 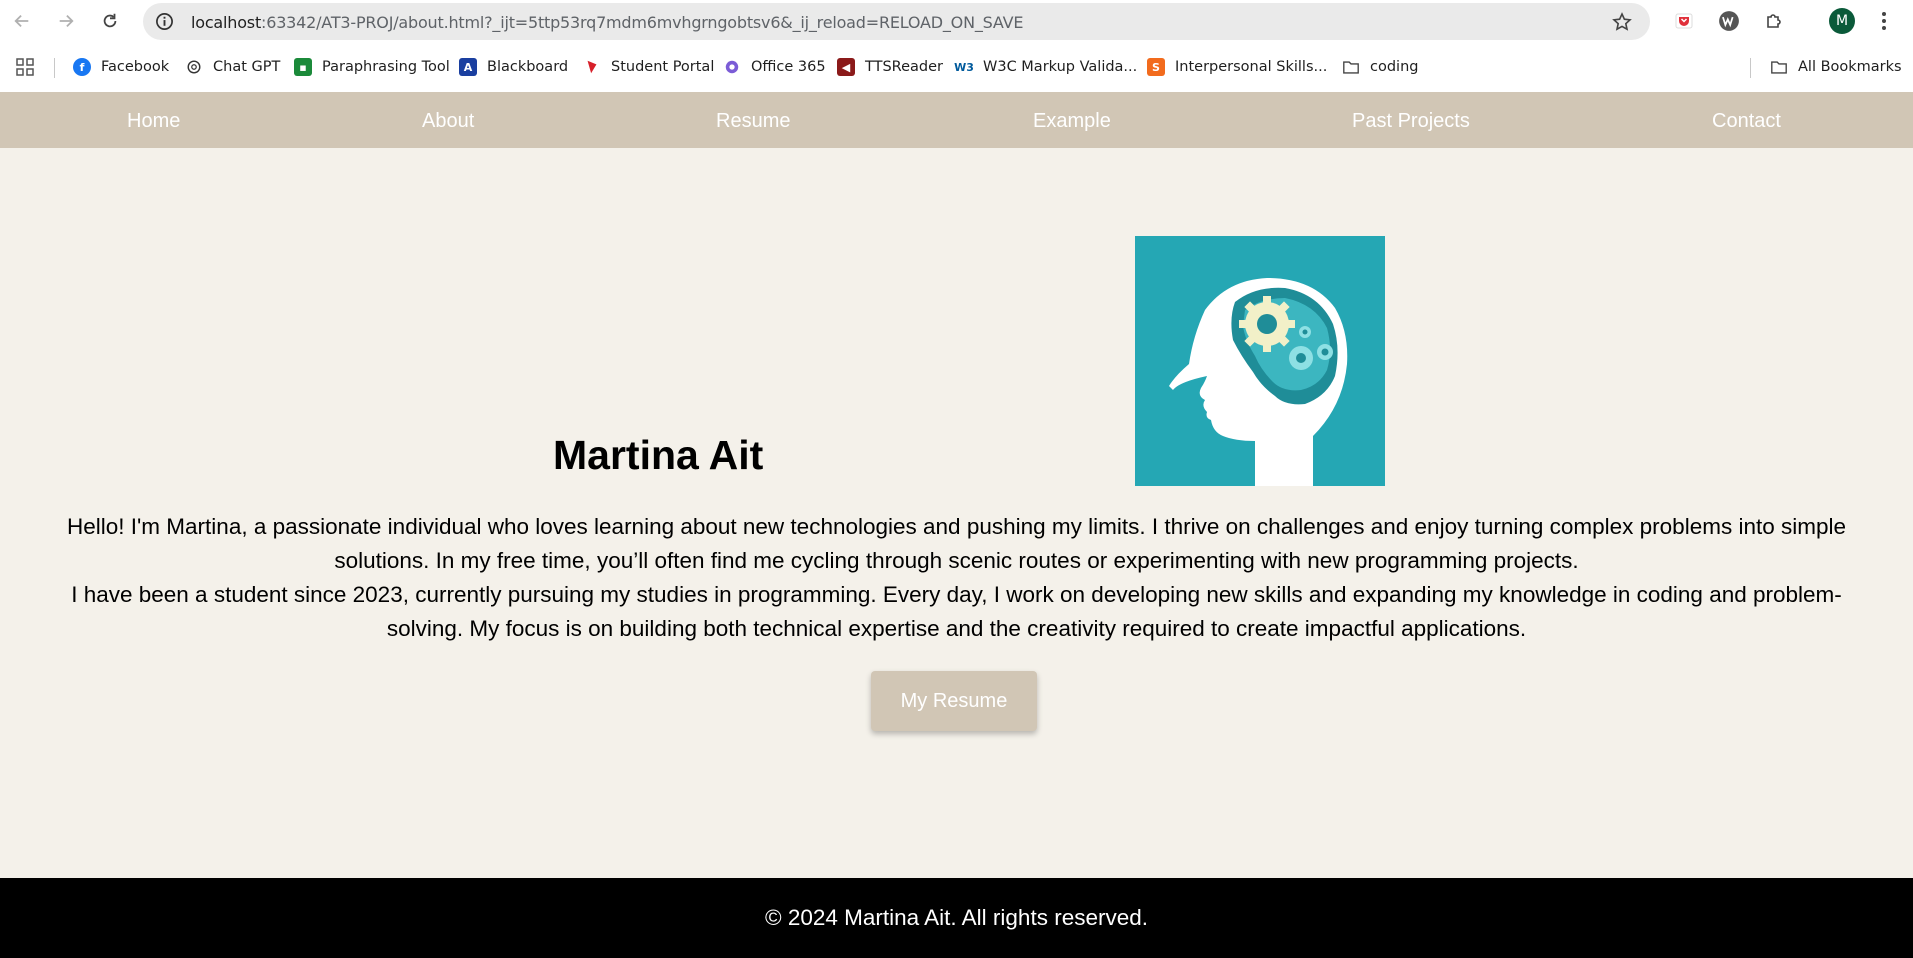 I want to click on bookmark-label: Facebook, so click(x=135, y=67).